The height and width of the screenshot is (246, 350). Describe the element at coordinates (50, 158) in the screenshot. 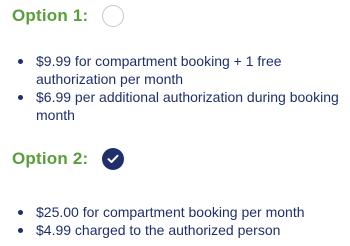

I see `option-2-title: Option 2:` at that location.